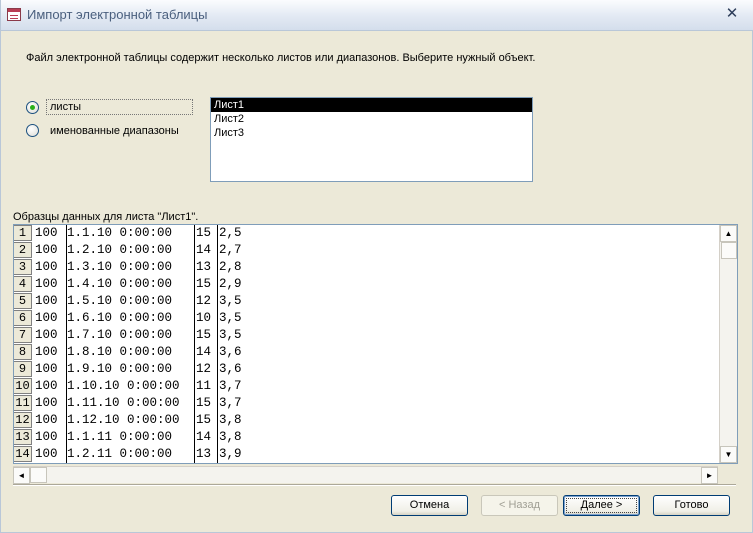  What do you see at coordinates (120, 335) in the screenshot?
I see `table-cell: 1.7.10 0:00:00` at bounding box center [120, 335].